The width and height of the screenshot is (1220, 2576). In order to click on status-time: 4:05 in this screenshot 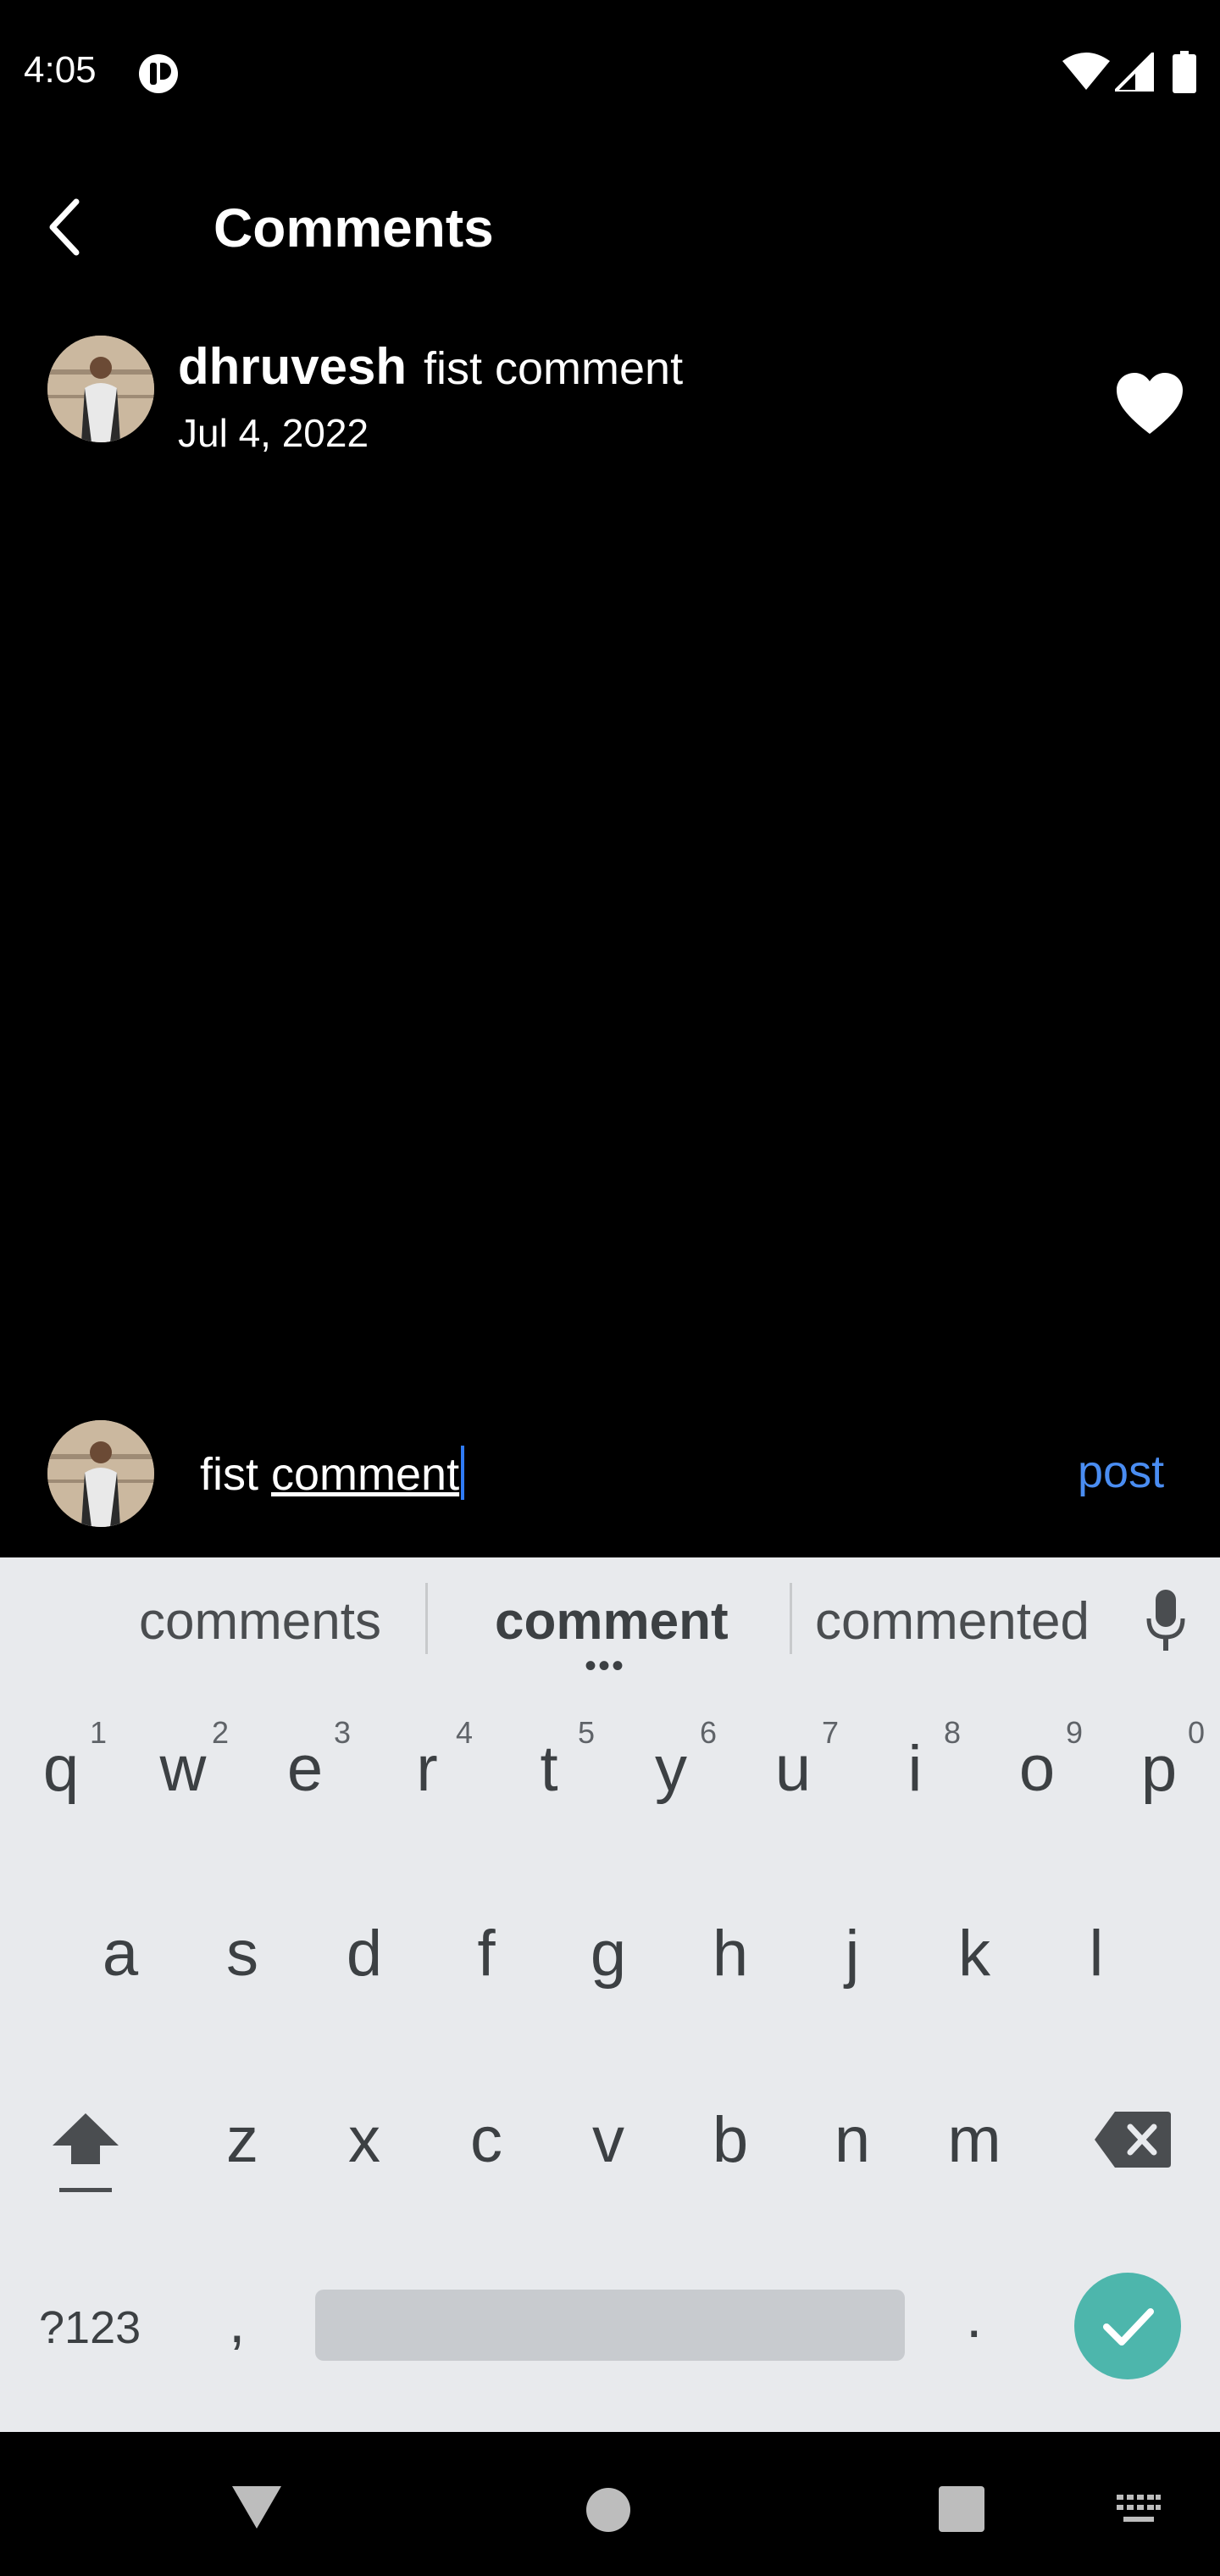, I will do `click(60, 70)`.